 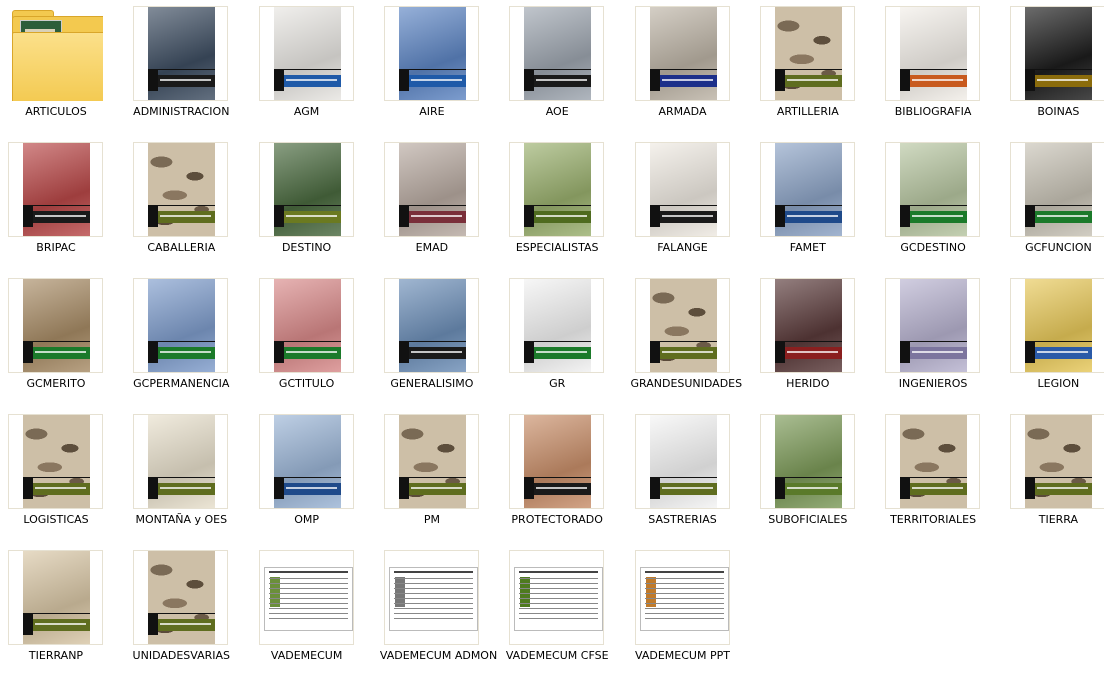 I want to click on file-item-montaña-y-oes: MONTAÑA y OES, so click(x=191, y=478).